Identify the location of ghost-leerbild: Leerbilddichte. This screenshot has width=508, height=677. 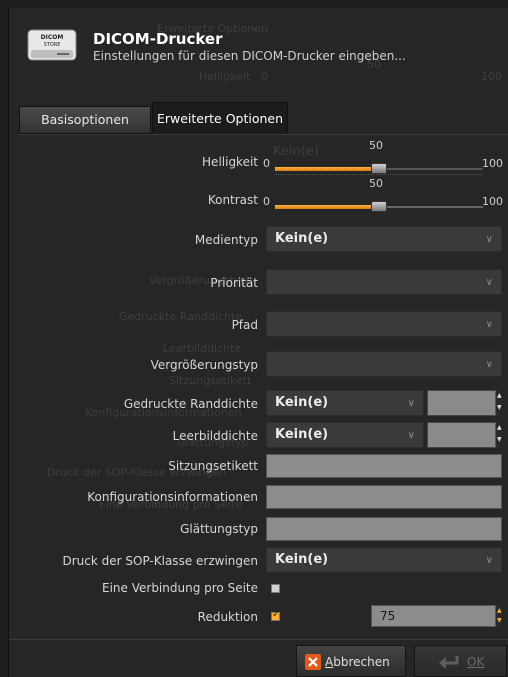
(202, 348).